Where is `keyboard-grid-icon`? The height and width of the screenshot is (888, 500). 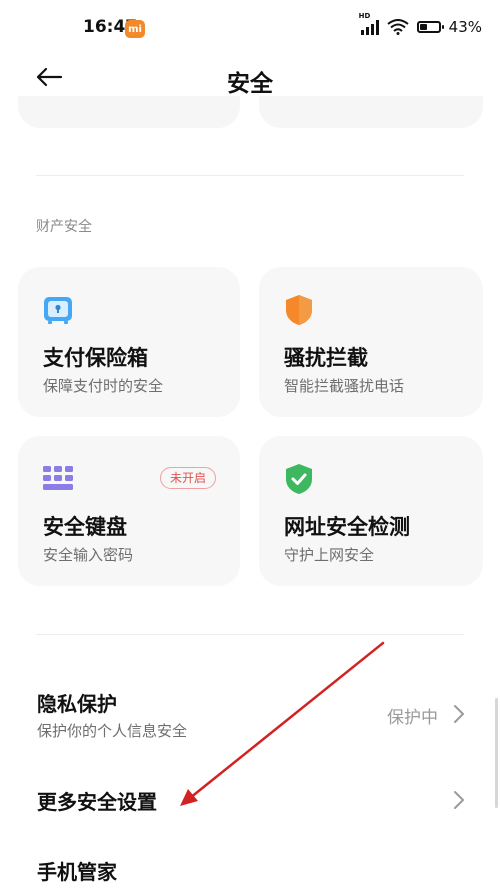 keyboard-grid-icon is located at coordinates (58, 478).